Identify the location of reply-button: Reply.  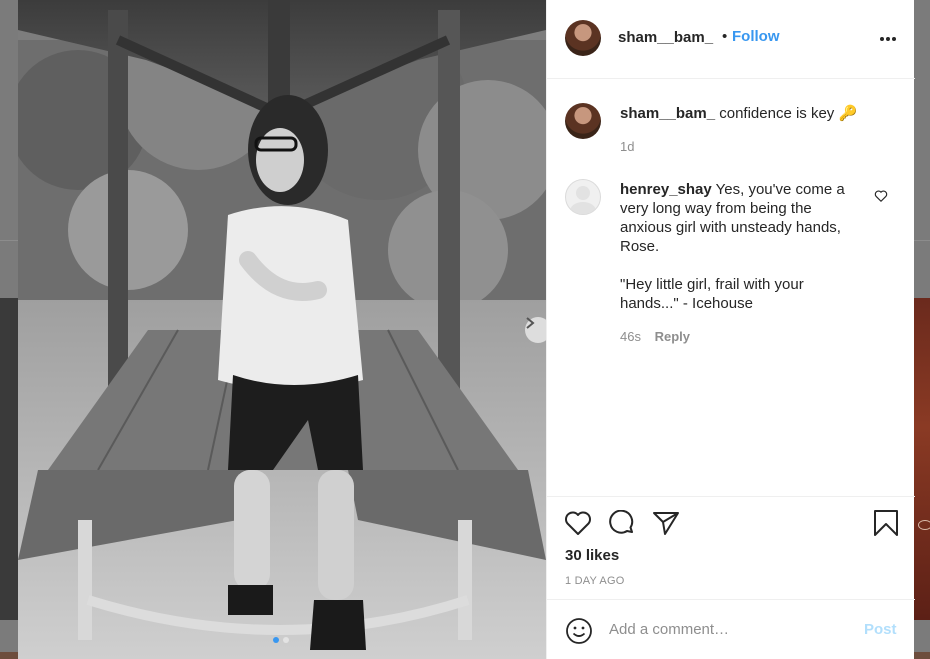
(672, 336).